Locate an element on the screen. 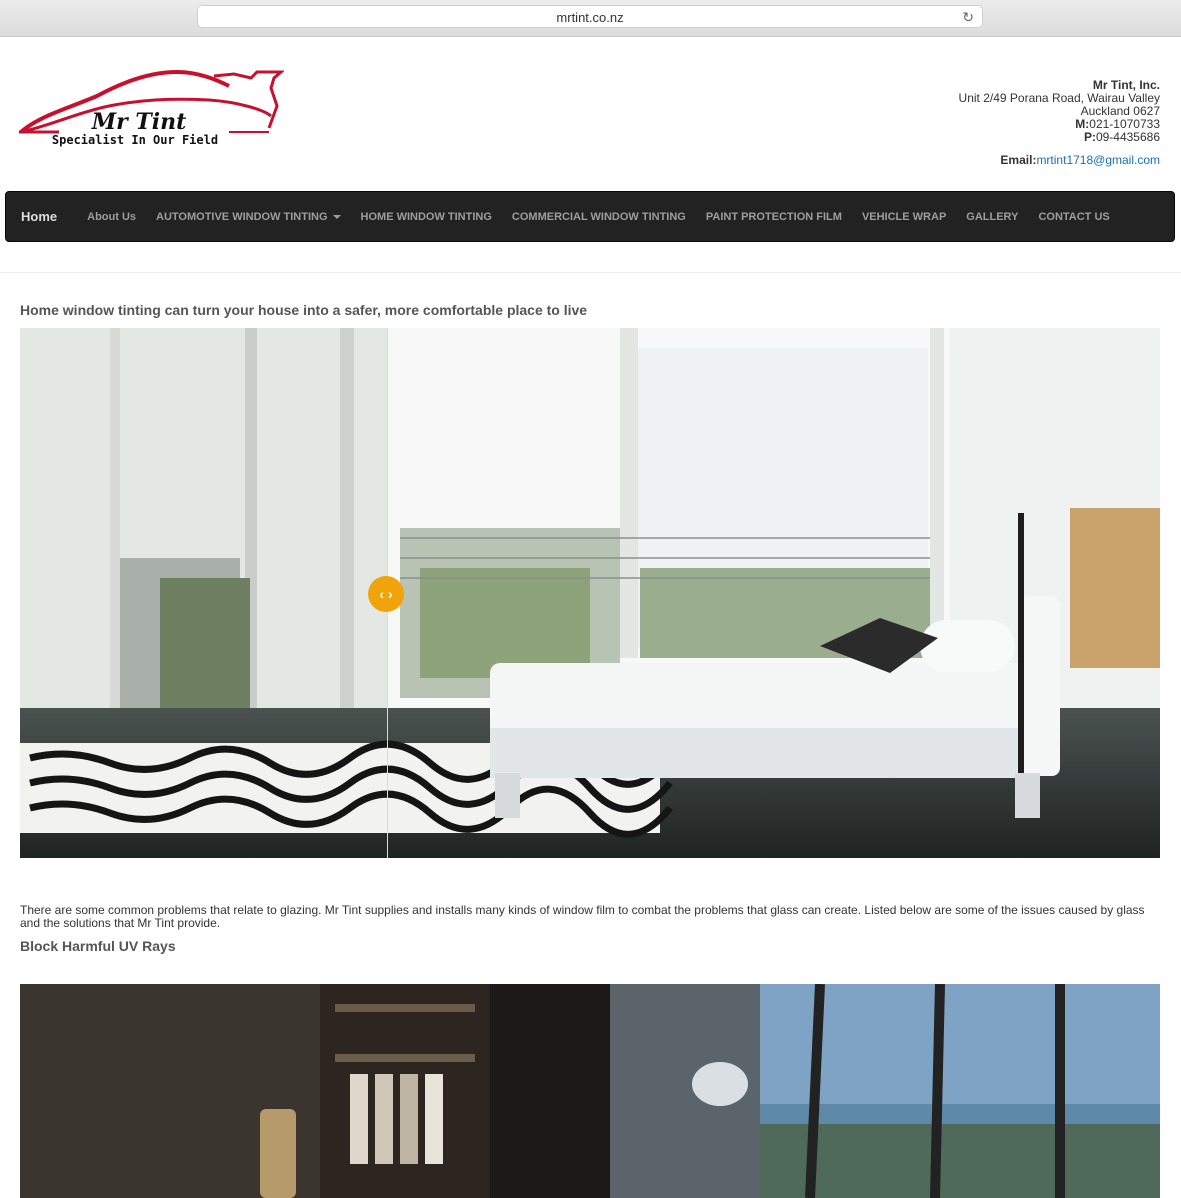 This screenshot has height=1198, width=1181. nav-home: Home is located at coordinates (41, 216).